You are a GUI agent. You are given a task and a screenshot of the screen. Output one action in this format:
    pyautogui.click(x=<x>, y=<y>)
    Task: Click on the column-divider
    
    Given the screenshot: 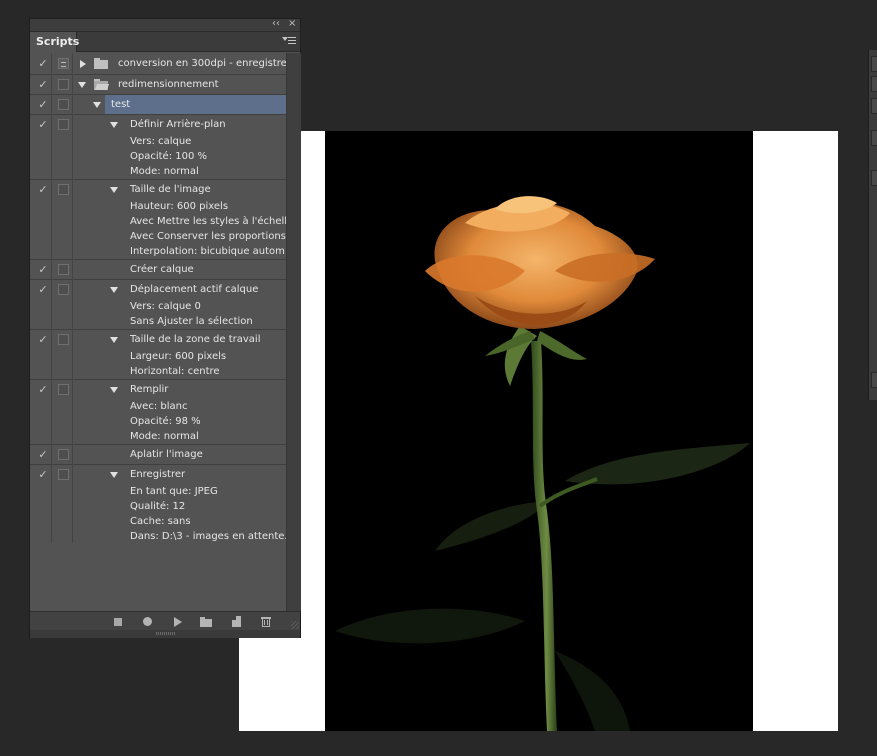 What is the action you would take?
    pyautogui.click(x=72, y=298)
    